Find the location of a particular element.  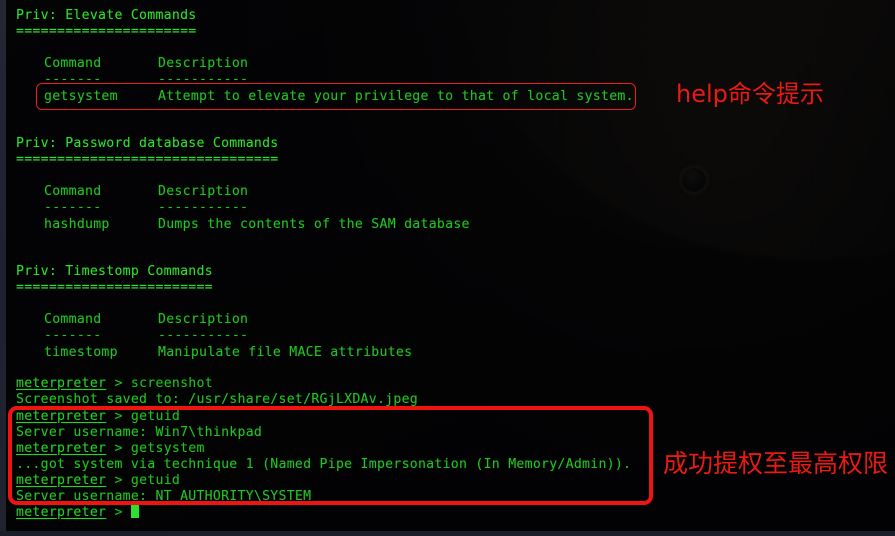

prompt-line: meterpreter > getsystem is located at coordinates (110, 449).